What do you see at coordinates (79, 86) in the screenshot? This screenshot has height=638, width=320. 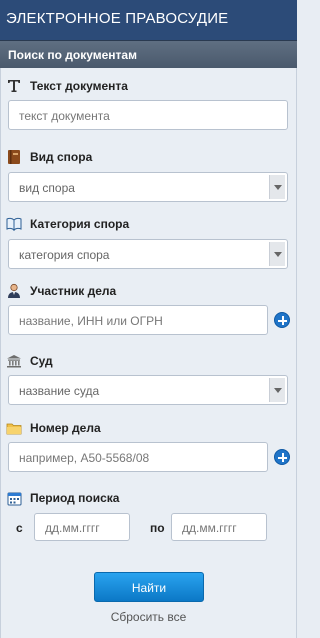 I see `doc-text-label: Текст документа` at bounding box center [79, 86].